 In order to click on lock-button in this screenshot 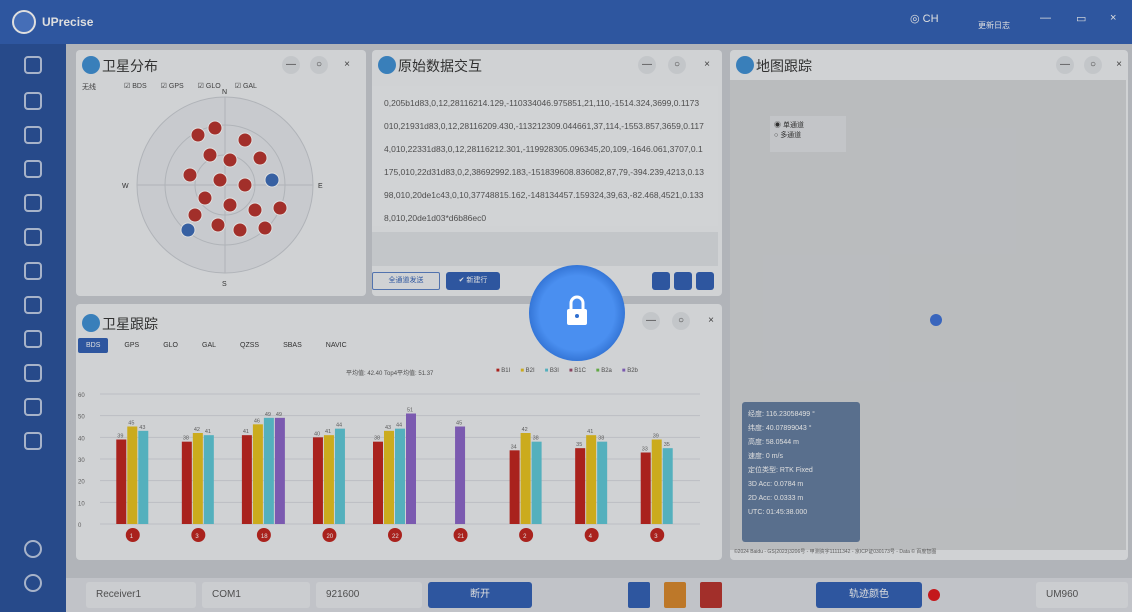, I will do `click(577, 313)`.